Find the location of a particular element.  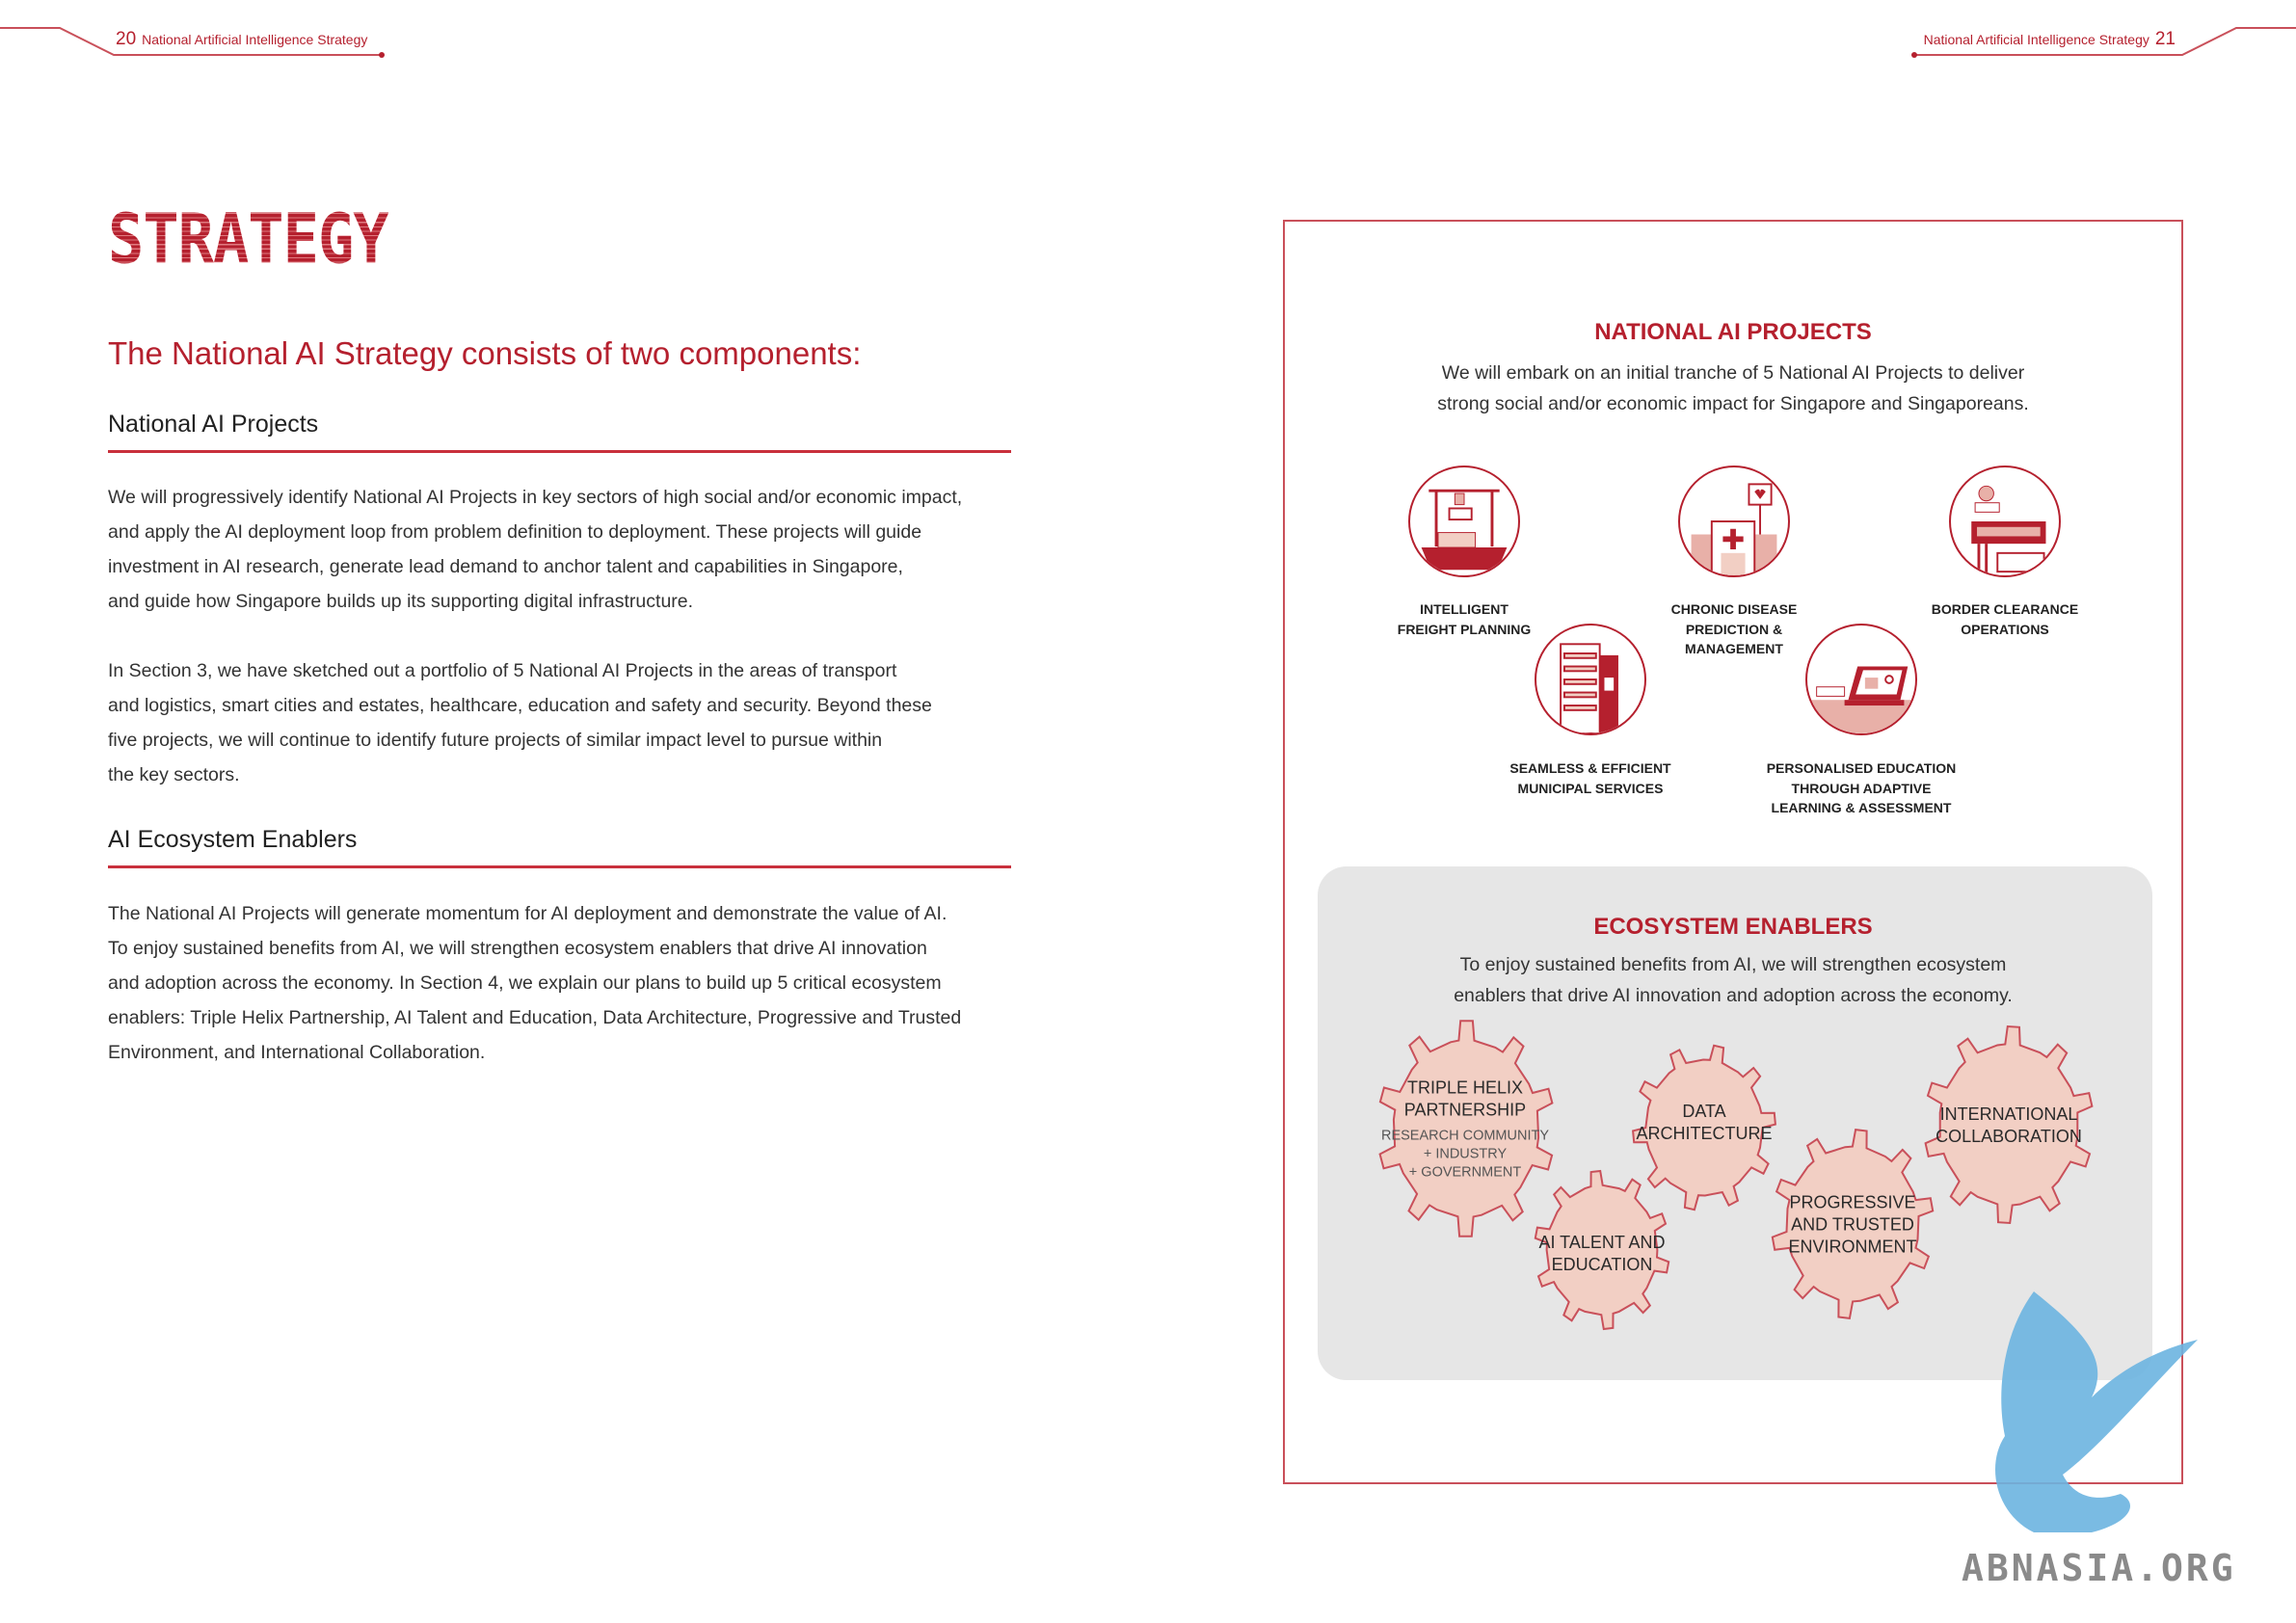

enabler-progressive-trusted: PROGRESSIVE AND TRUSTED ENVIRONMENT is located at coordinates (1852, 1225).